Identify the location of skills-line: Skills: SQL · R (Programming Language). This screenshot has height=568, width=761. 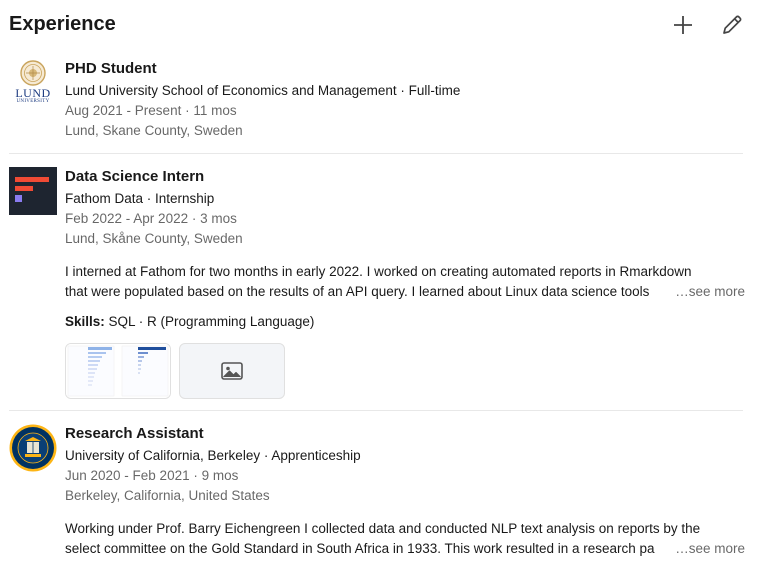
(189, 322).